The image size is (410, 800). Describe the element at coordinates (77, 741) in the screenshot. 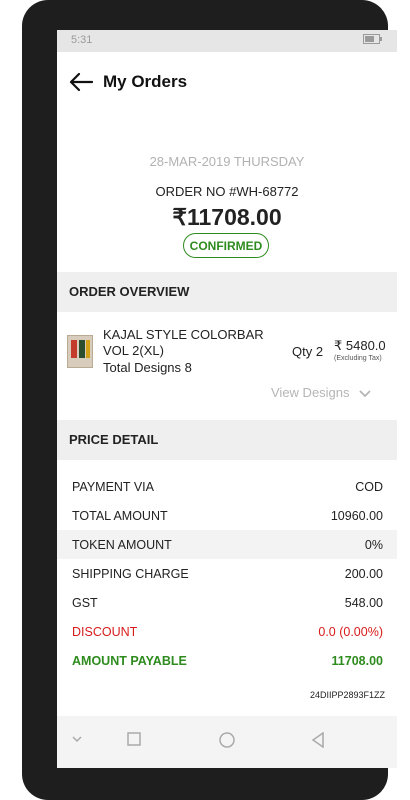

I see `nav-down-icon` at that location.